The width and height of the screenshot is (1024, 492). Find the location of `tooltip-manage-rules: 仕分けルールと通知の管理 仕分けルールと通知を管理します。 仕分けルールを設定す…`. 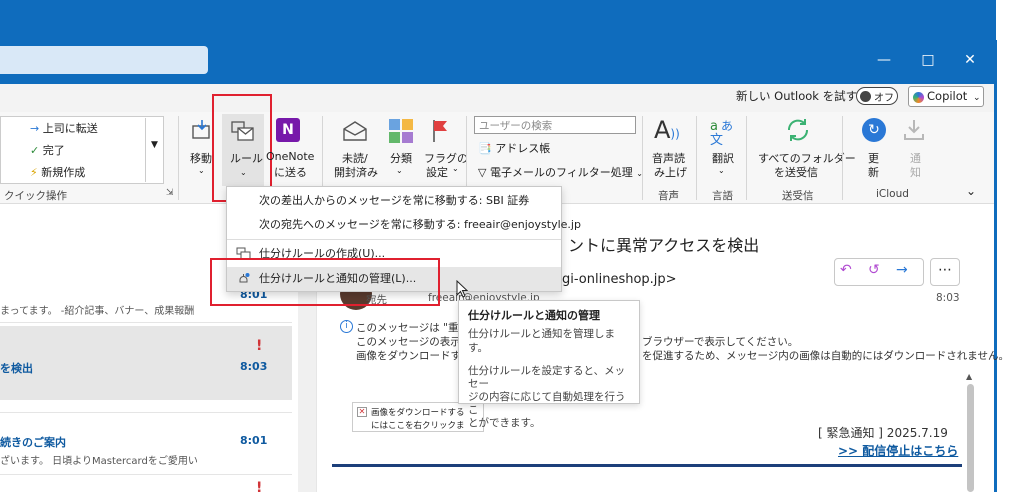

tooltip-manage-rules: 仕分けルールと通知の管理 仕分けルールと通知を管理します。 仕分けルールを設定す… is located at coordinates (549, 364).